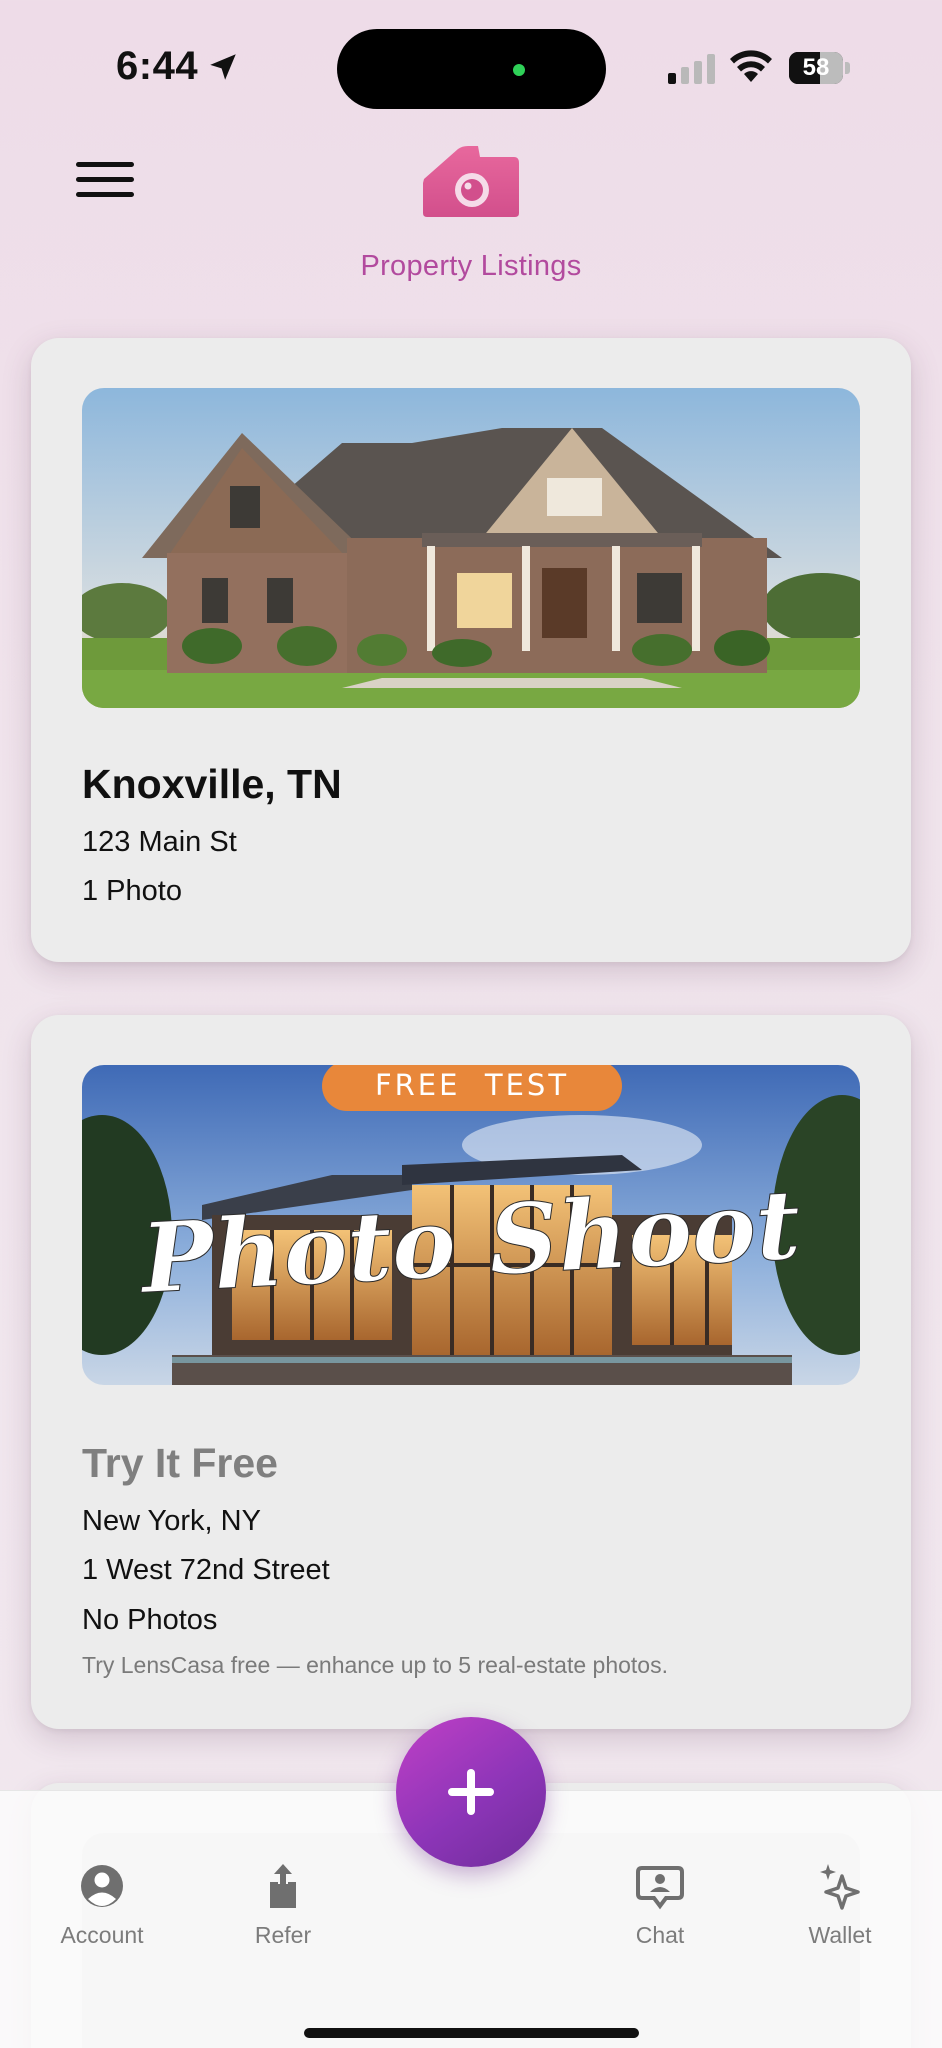  What do you see at coordinates (150, 1620) in the screenshot?
I see `listing-photo-count: No Photos` at bounding box center [150, 1620].